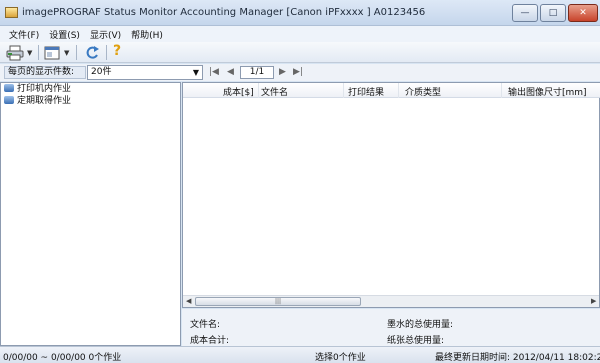 The height and width of the screenshot is (363, 600). I want to click on per-page-label: 每页的显示件数:, so click(45, 72).